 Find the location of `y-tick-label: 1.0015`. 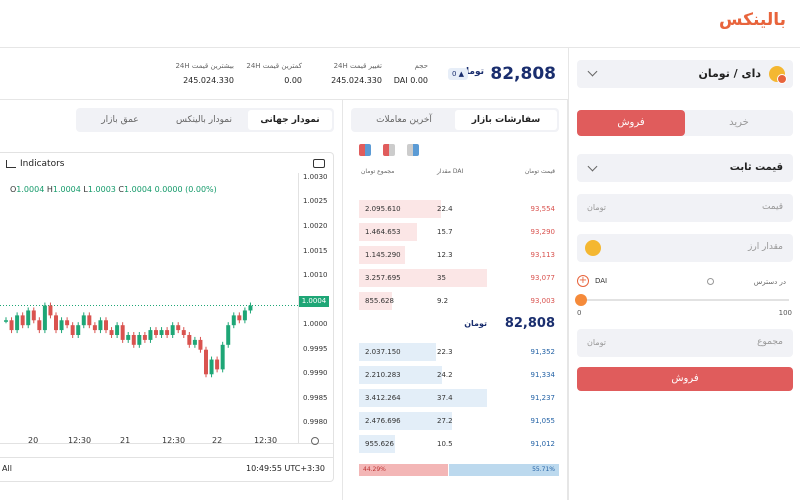

y-tick-label: 1.0015 is located at coordinates (315, 250).